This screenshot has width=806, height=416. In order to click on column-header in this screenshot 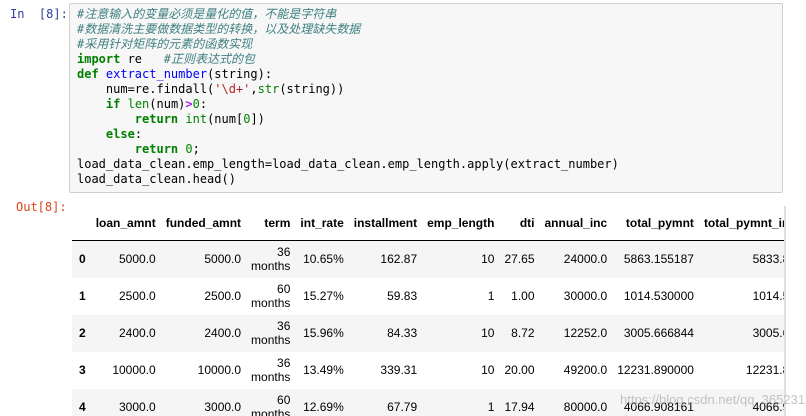, I will do `click(81, 223)`.